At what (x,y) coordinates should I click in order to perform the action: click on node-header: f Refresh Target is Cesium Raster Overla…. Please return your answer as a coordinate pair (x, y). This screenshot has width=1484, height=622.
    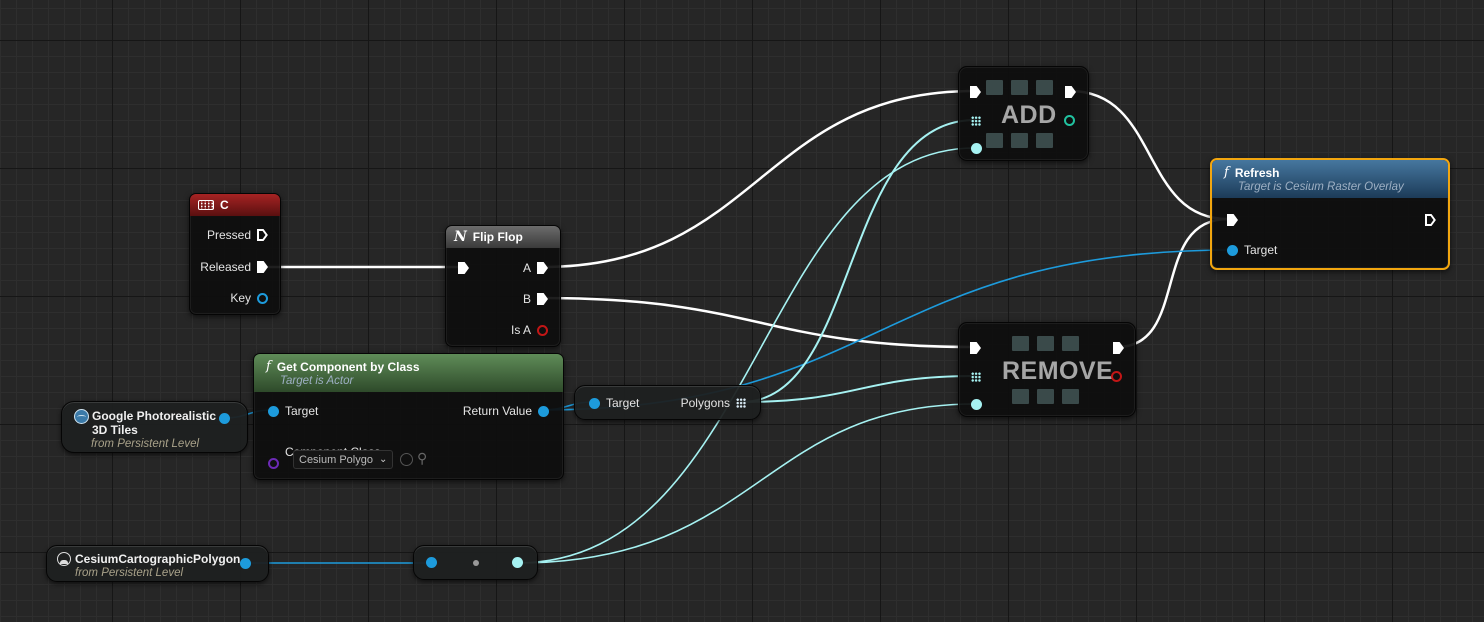
    Looking at the image, I should click on (1330, 179).